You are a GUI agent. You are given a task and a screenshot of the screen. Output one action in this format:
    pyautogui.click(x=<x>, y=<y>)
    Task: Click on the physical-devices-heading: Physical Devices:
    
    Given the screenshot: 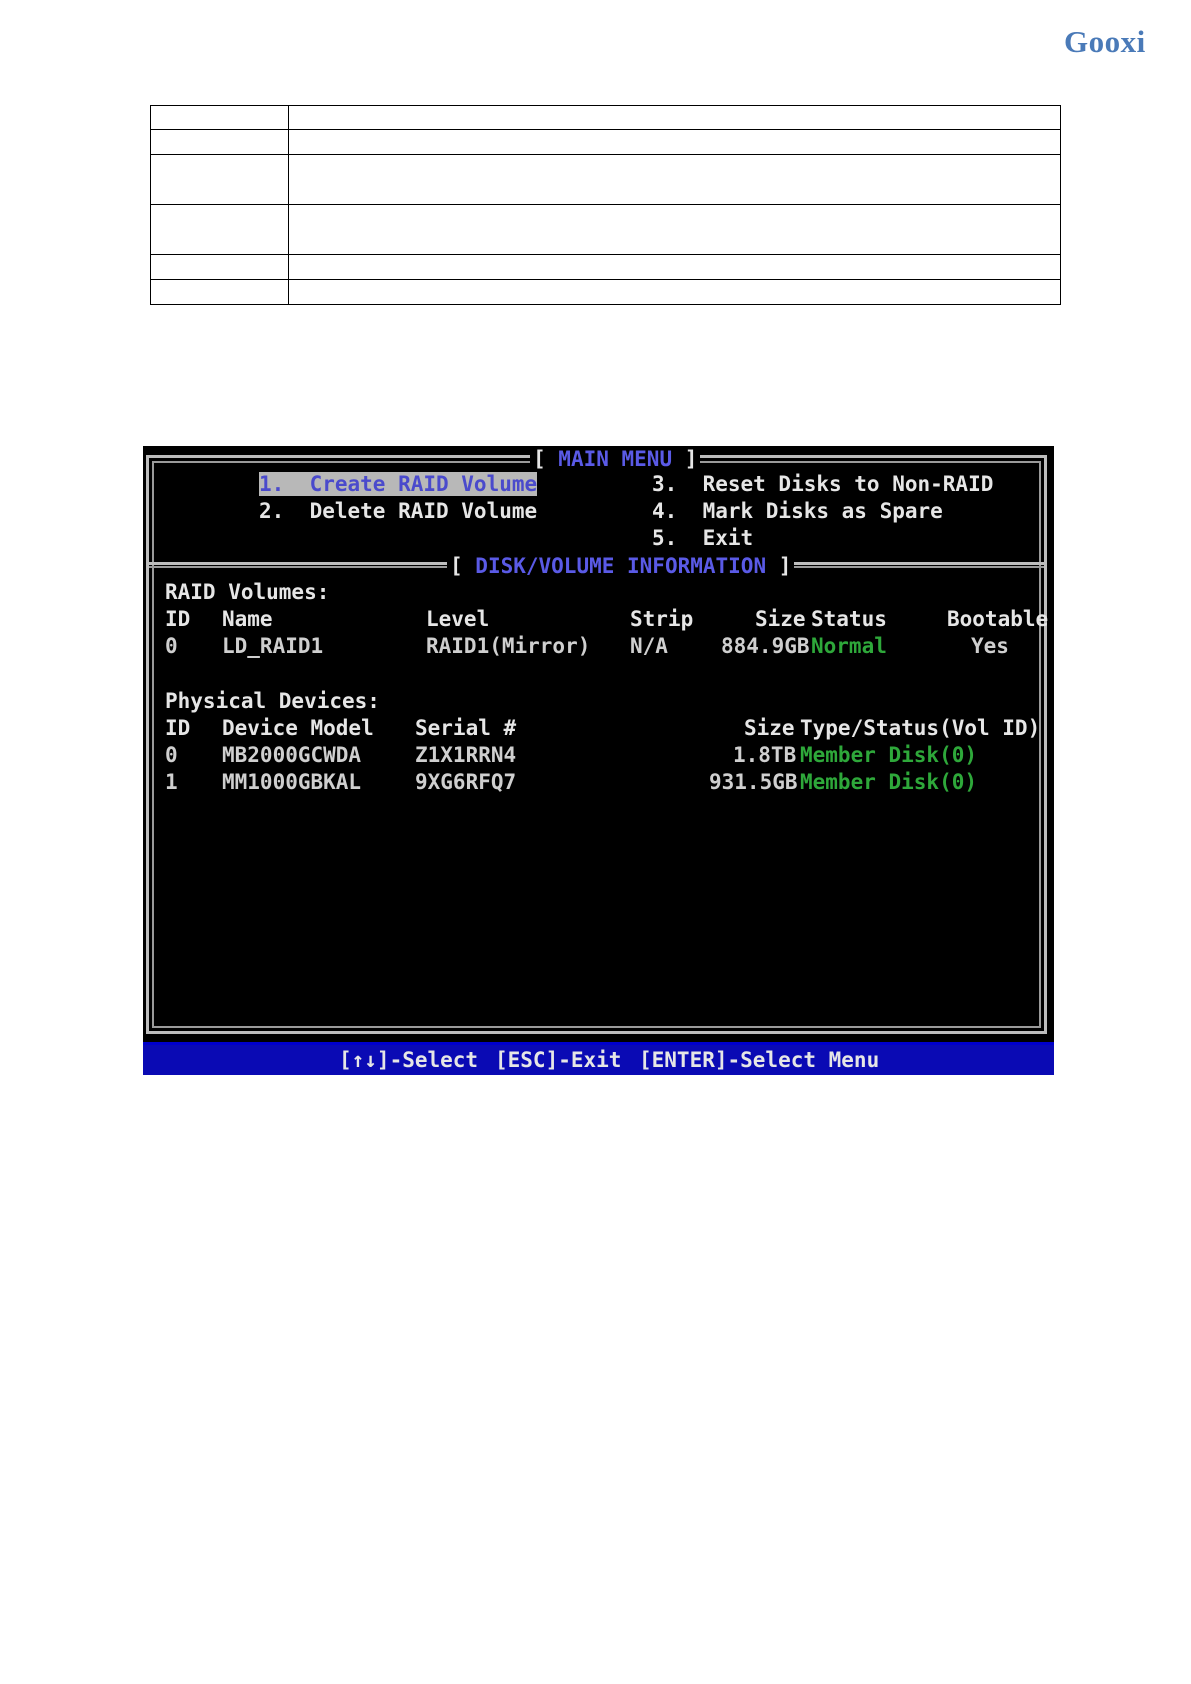 What is the action you would take?
    pyautogui.click(x=272, y=701)
    